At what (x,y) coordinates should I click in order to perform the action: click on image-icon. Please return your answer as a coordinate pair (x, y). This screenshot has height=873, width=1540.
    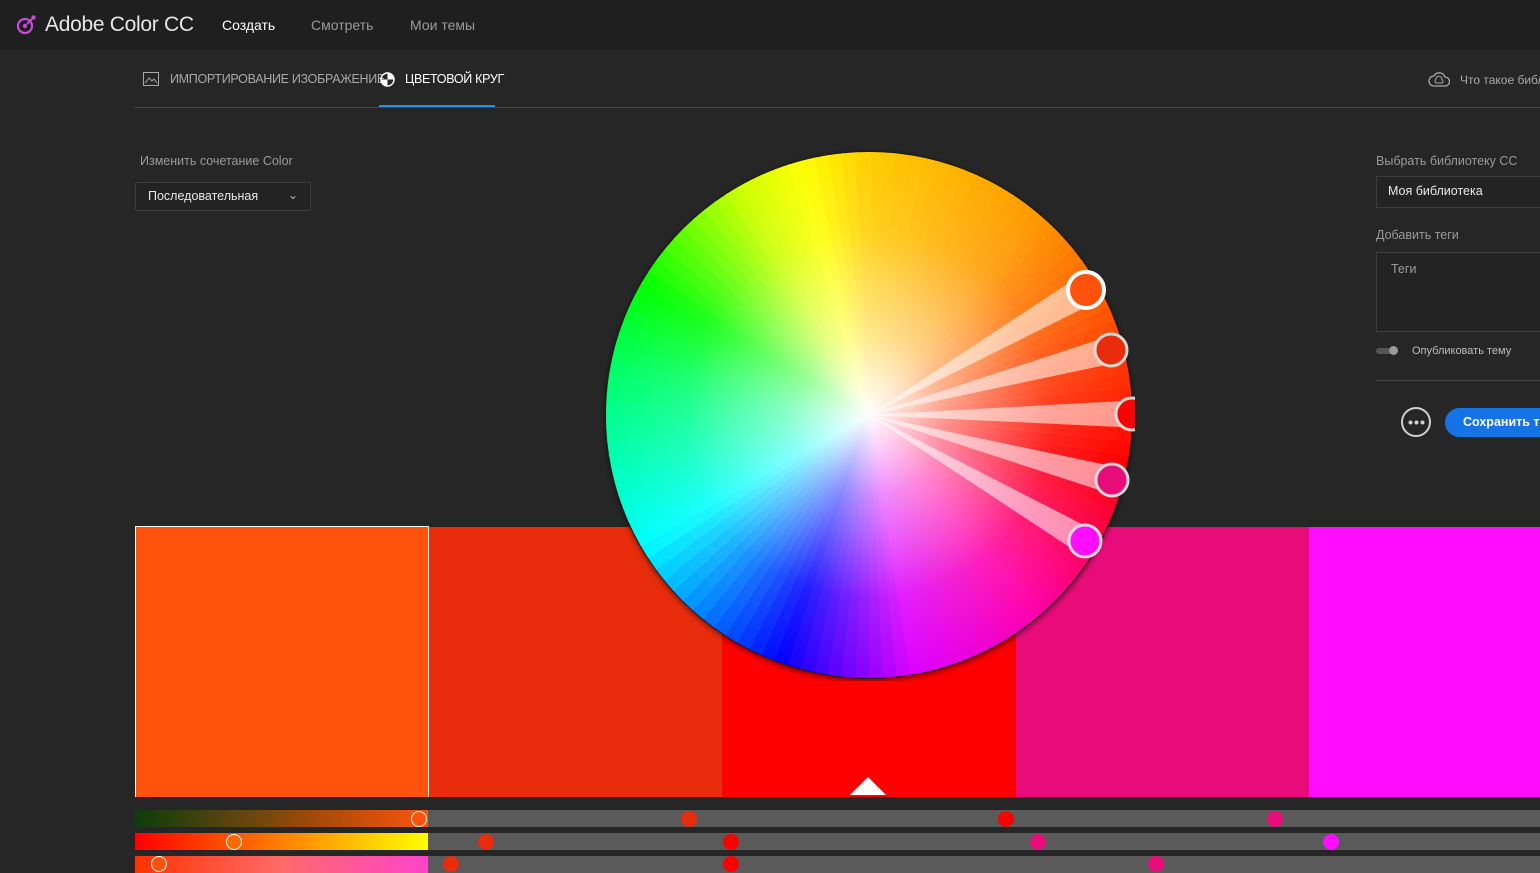
    Looking at the image, I should click on (151, 79).